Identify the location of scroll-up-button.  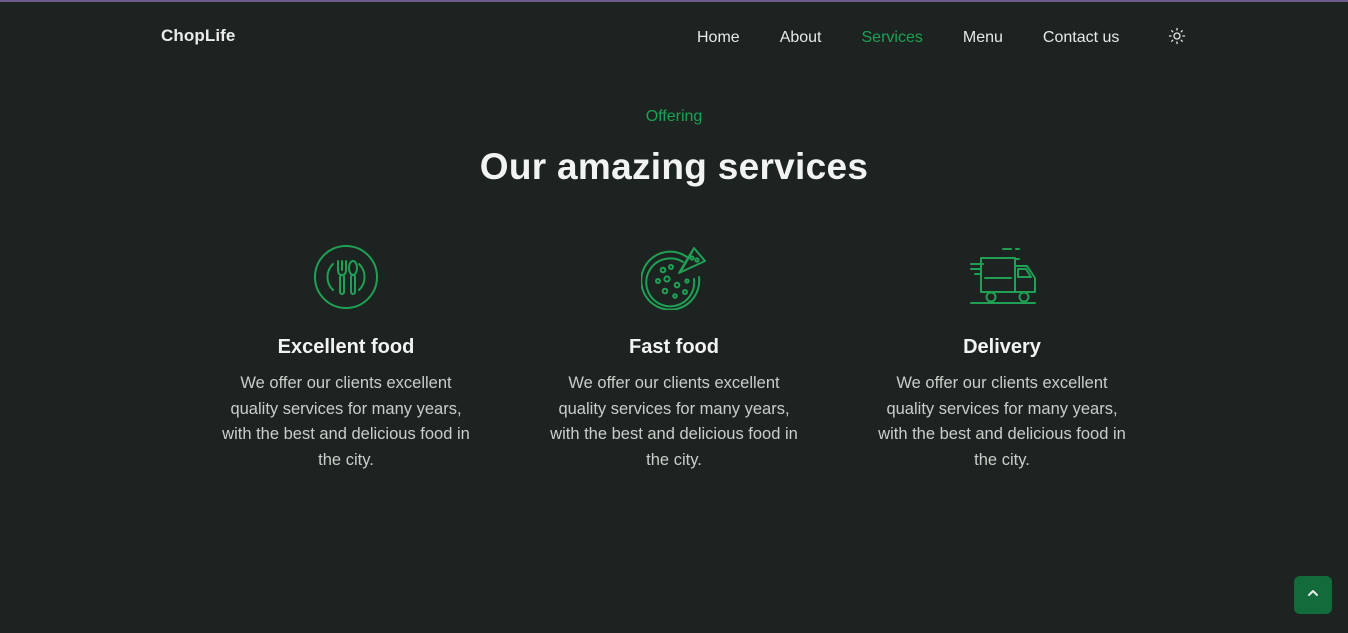
(1313, 595).